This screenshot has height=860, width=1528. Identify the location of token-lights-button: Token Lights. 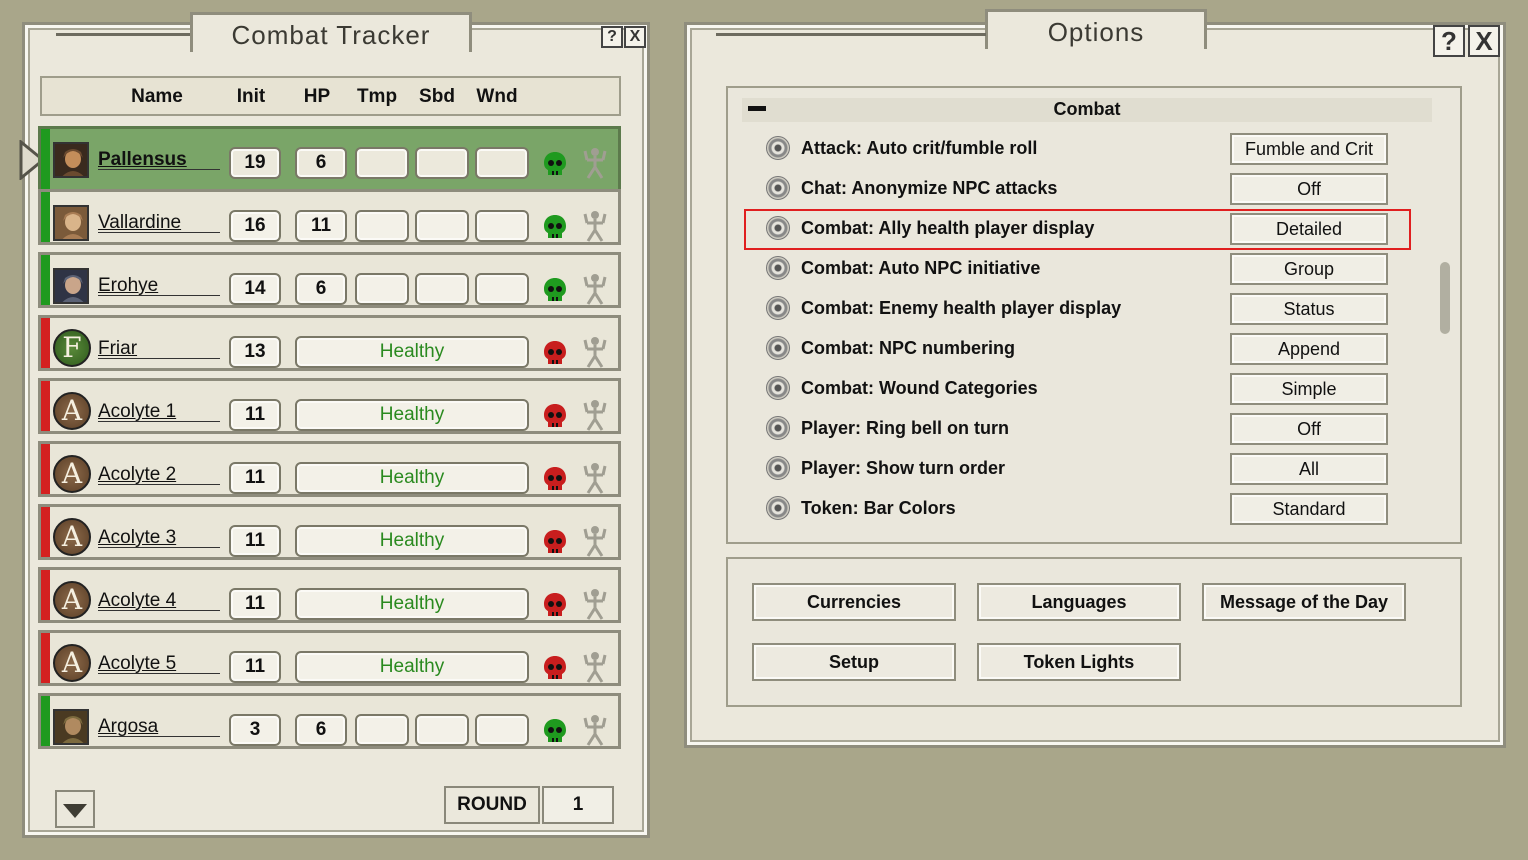
(1079, 662).